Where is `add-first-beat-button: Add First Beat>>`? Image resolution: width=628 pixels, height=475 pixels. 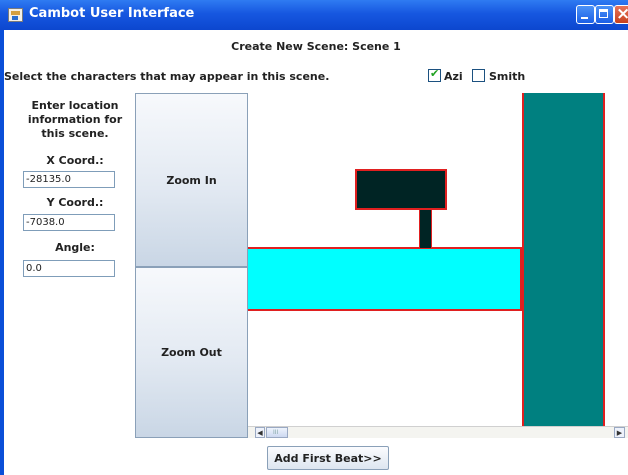 add-first-beat-button: Add First Beat>> is located at coordinates (328, 458).